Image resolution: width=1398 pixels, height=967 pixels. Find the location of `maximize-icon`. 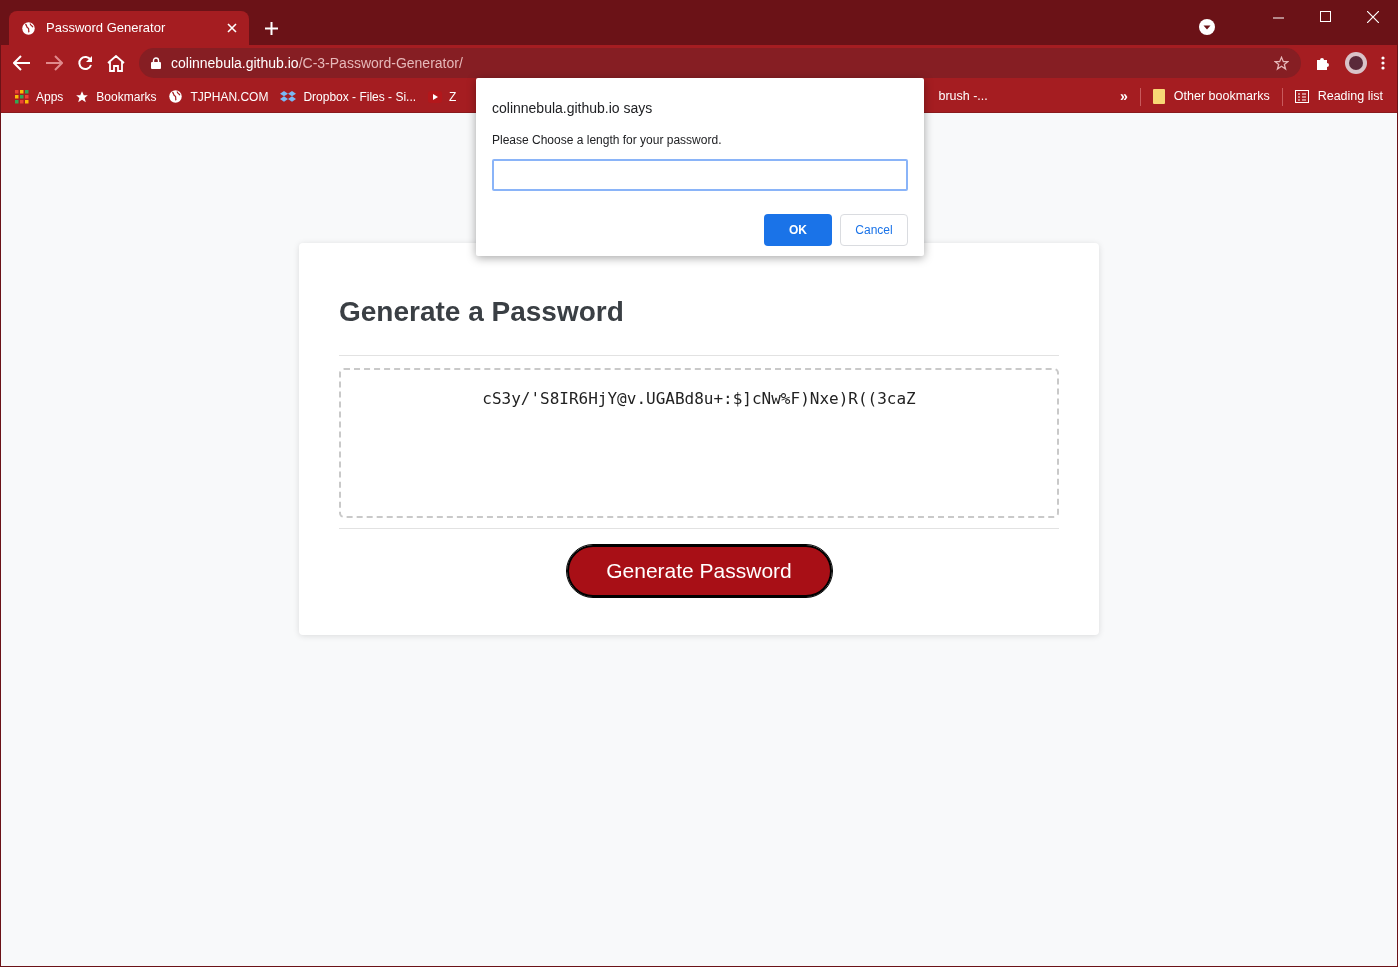

maximize-icon is located at coordinates (1325, 16).